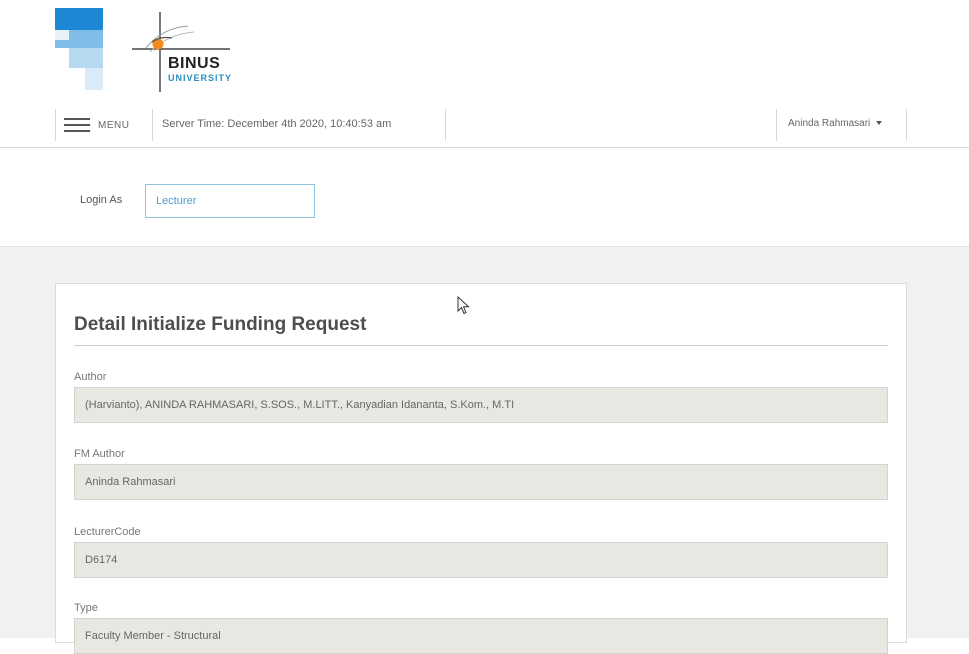 This screenshot has height=654, width=969. What do you see at coordinates (99, 454) in the screenshot?
I see `fm-author-label: FM Author` at bounding box center [99, 454].